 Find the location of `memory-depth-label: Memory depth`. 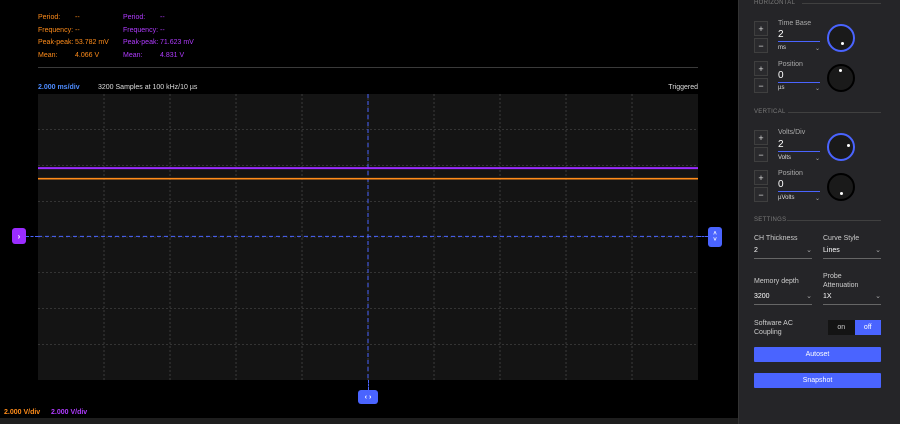

memory-depth-label: Memory depth is located at coordinates (776, 281).